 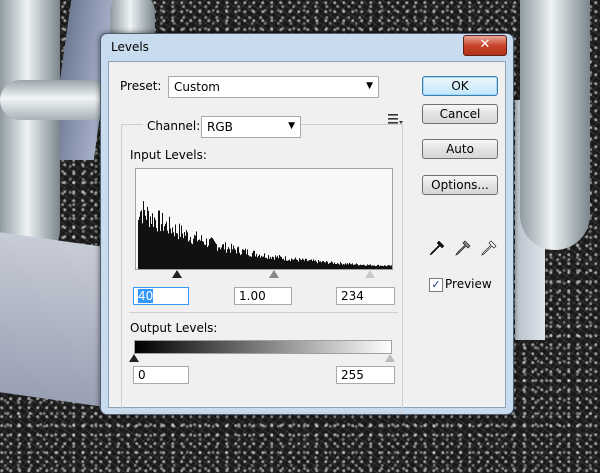 What do you see at coordinates (352, 375) in the screenshot?
I see `output-white-value: 255` at bounding box center [352, 375].